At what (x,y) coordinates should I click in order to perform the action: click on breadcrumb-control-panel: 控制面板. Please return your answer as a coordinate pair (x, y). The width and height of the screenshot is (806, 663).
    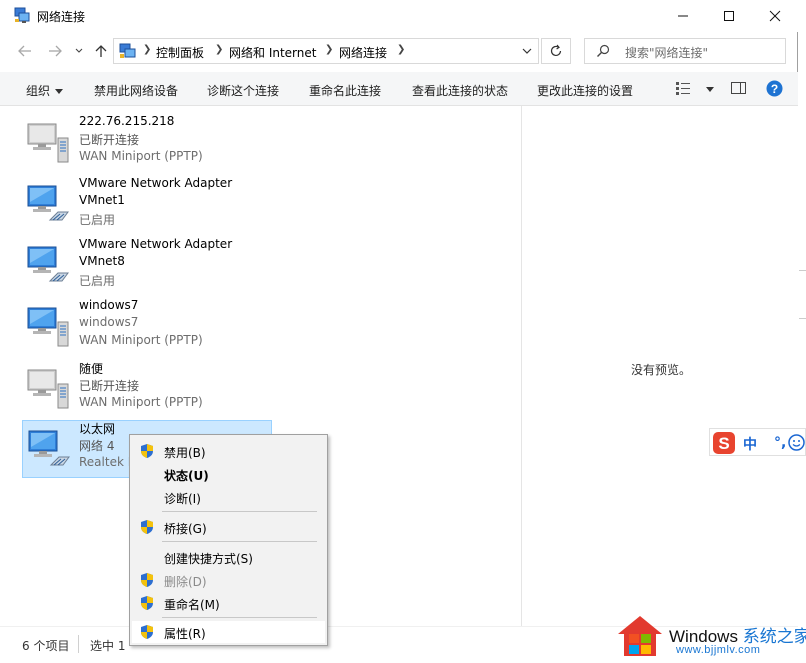
    Looking at the image, I should click on (180, 52).